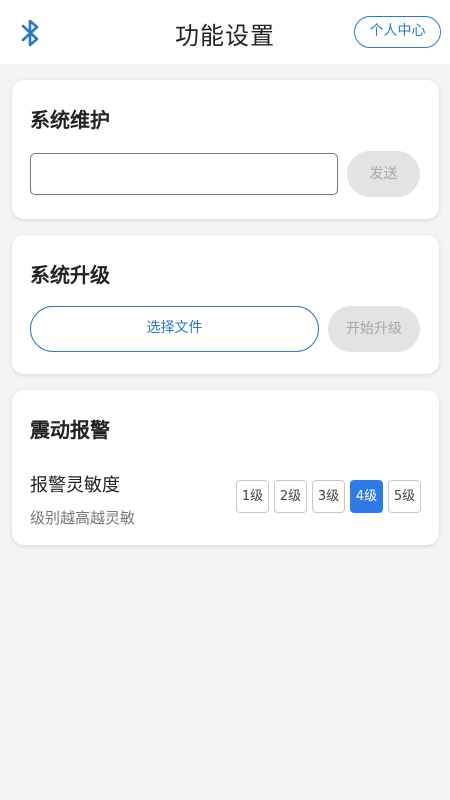 The image size is (450, 800). What do you see at coordinates (374, 329) in the screenshot?
I see `start-upgrade-button: 开始升级` at bounding box center [374, 329].